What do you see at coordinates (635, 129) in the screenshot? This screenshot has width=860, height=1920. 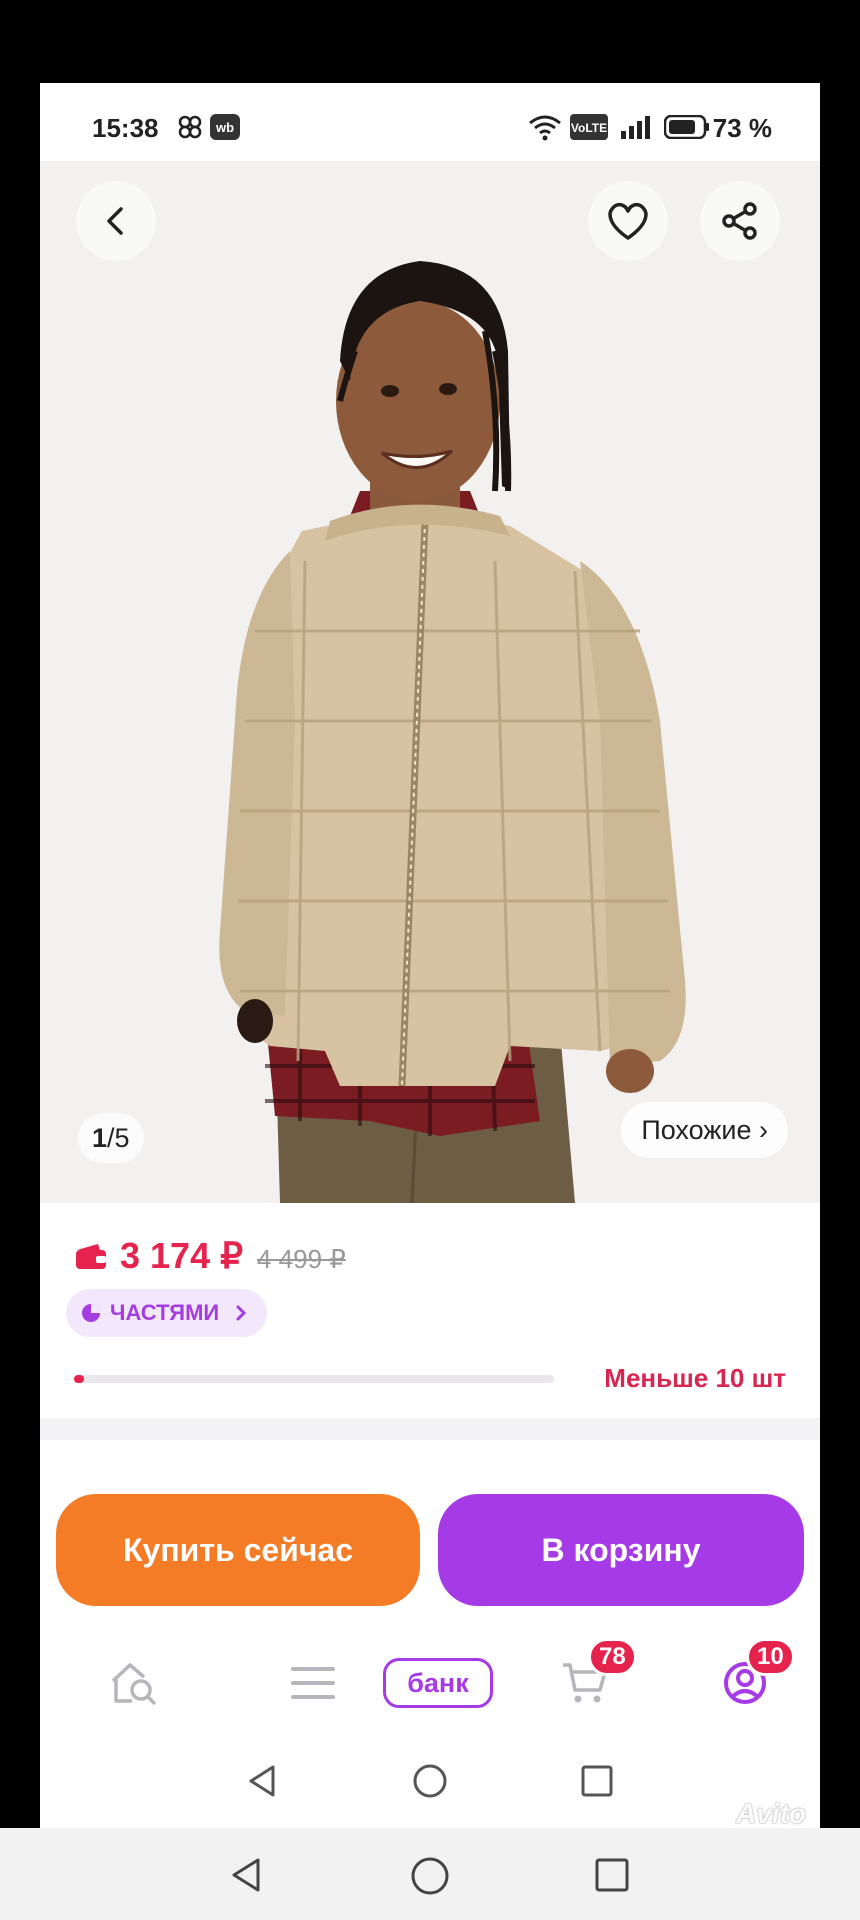 I see `signal-icon` at bounding box center [635, 129].